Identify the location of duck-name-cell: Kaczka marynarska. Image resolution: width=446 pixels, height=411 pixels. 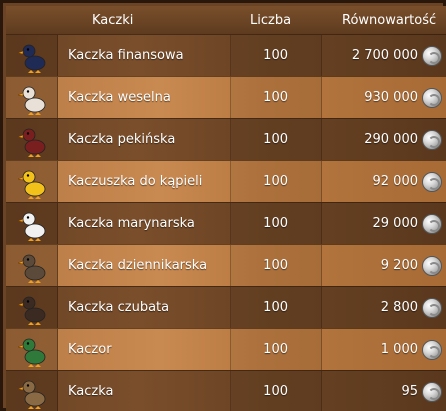
(144, 224).